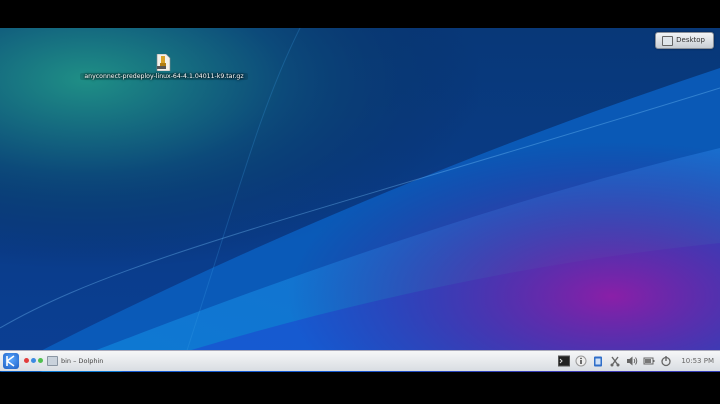 The width and height of the screenshot is (720, 404). I want to click on info-icon, so click(581, 361).